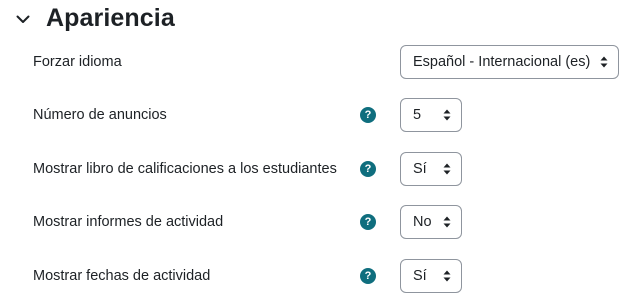 The width and height of the screenshot is (636, 305). I want to click on setting-row-numero-anuncios: Número de anuncios ? 5, so click(318, 115).